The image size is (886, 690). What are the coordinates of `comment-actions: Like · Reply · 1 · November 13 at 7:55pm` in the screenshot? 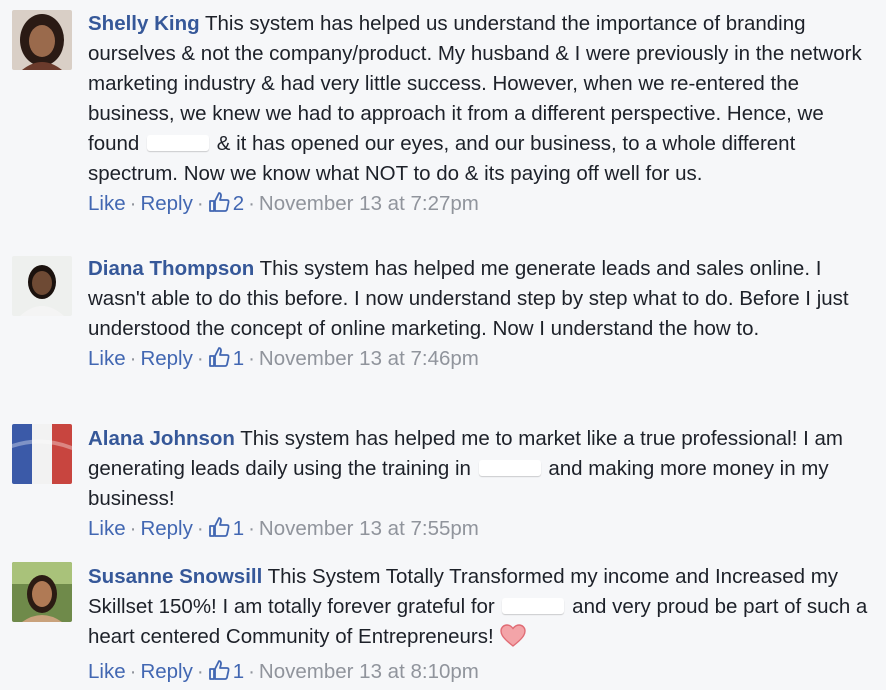 It's located at (483, 530).